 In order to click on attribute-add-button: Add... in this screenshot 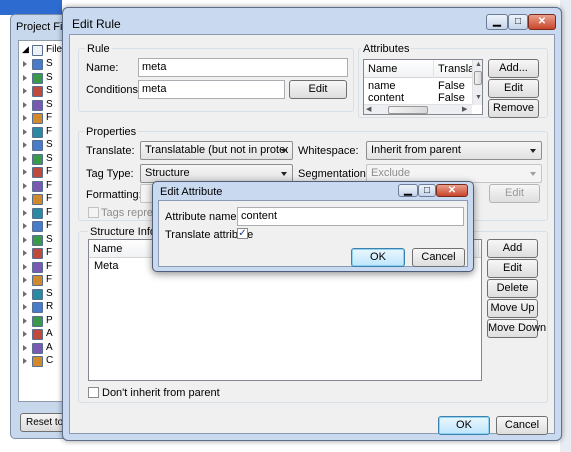, I will do `click(513, 68)`.